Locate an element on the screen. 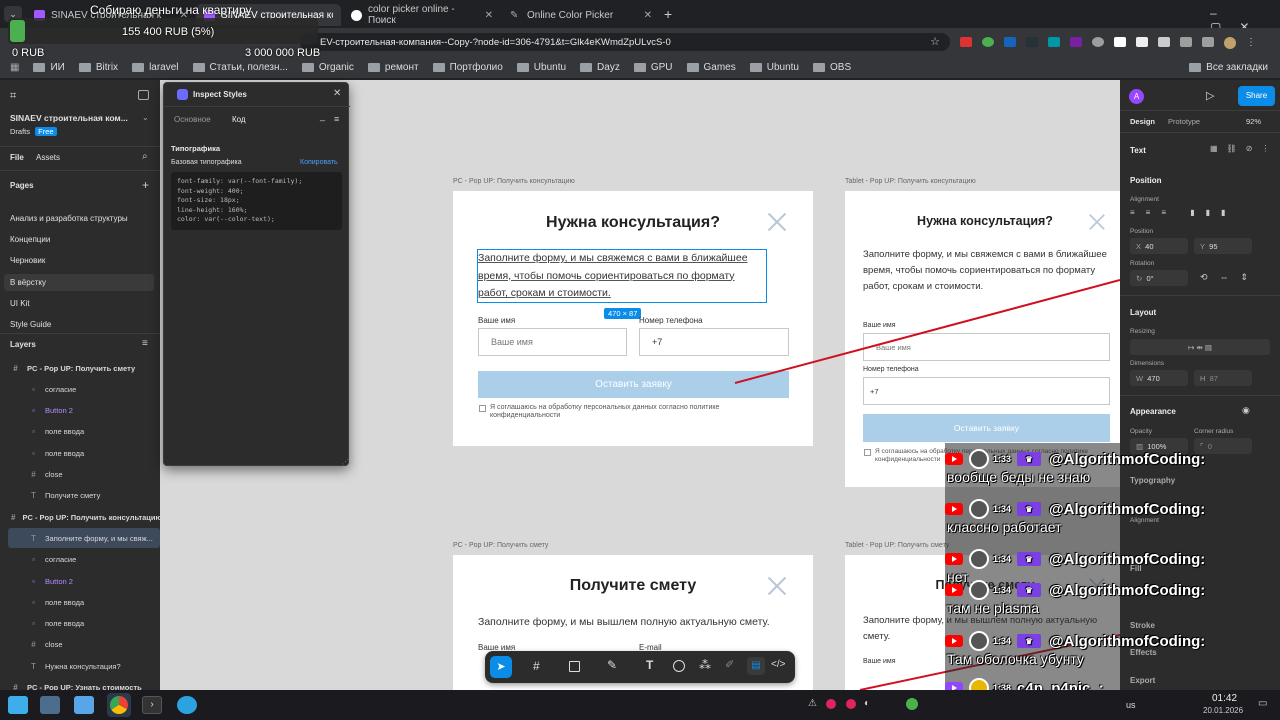 This screenshot has height=720, width=1280. tab-code: Код is located at coordinates (239, 119).